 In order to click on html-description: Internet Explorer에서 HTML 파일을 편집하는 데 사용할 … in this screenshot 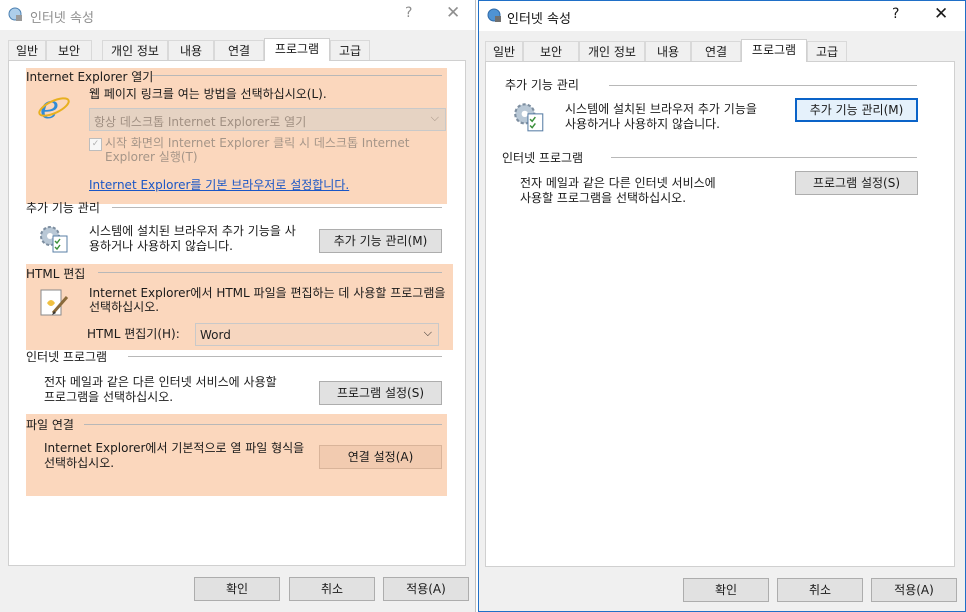, I will do `click(267, 293)`.